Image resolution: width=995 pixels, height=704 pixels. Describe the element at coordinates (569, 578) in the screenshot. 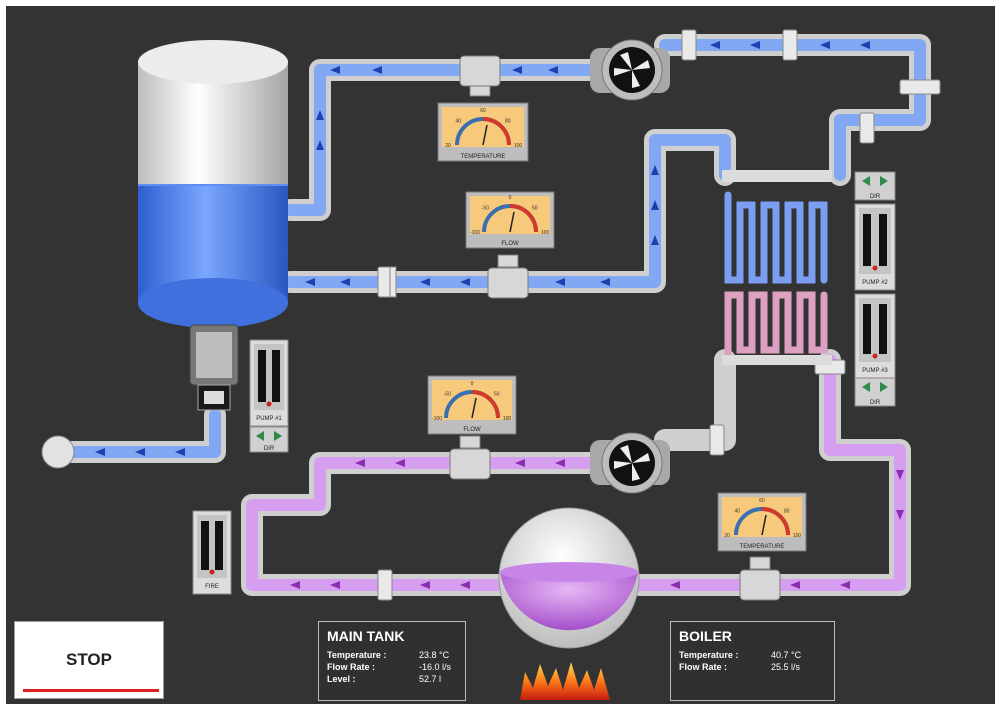

I see `boiler-vessel` at that location.